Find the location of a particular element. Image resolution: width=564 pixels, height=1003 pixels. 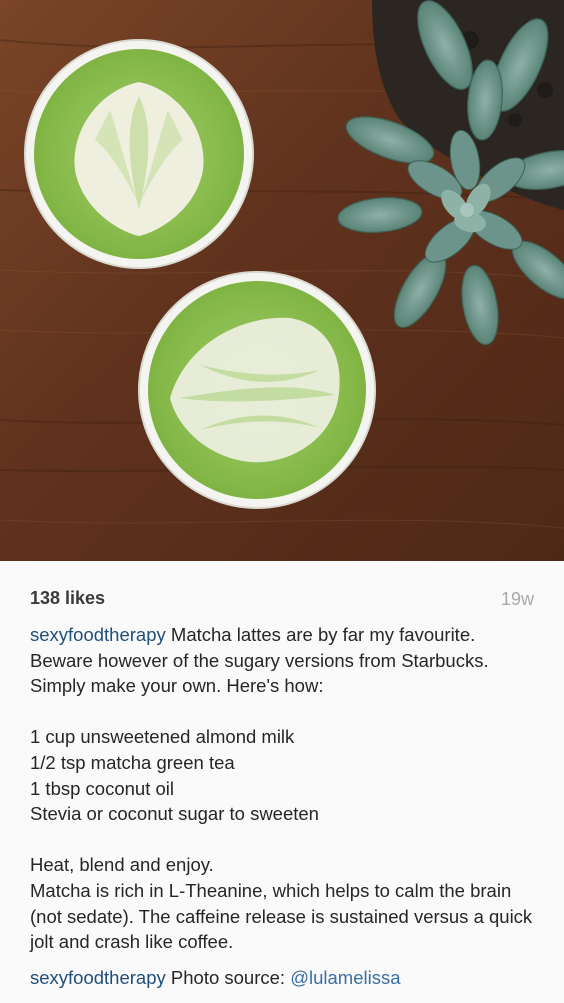

post-age: 19w is located at coordinates (517, 599).